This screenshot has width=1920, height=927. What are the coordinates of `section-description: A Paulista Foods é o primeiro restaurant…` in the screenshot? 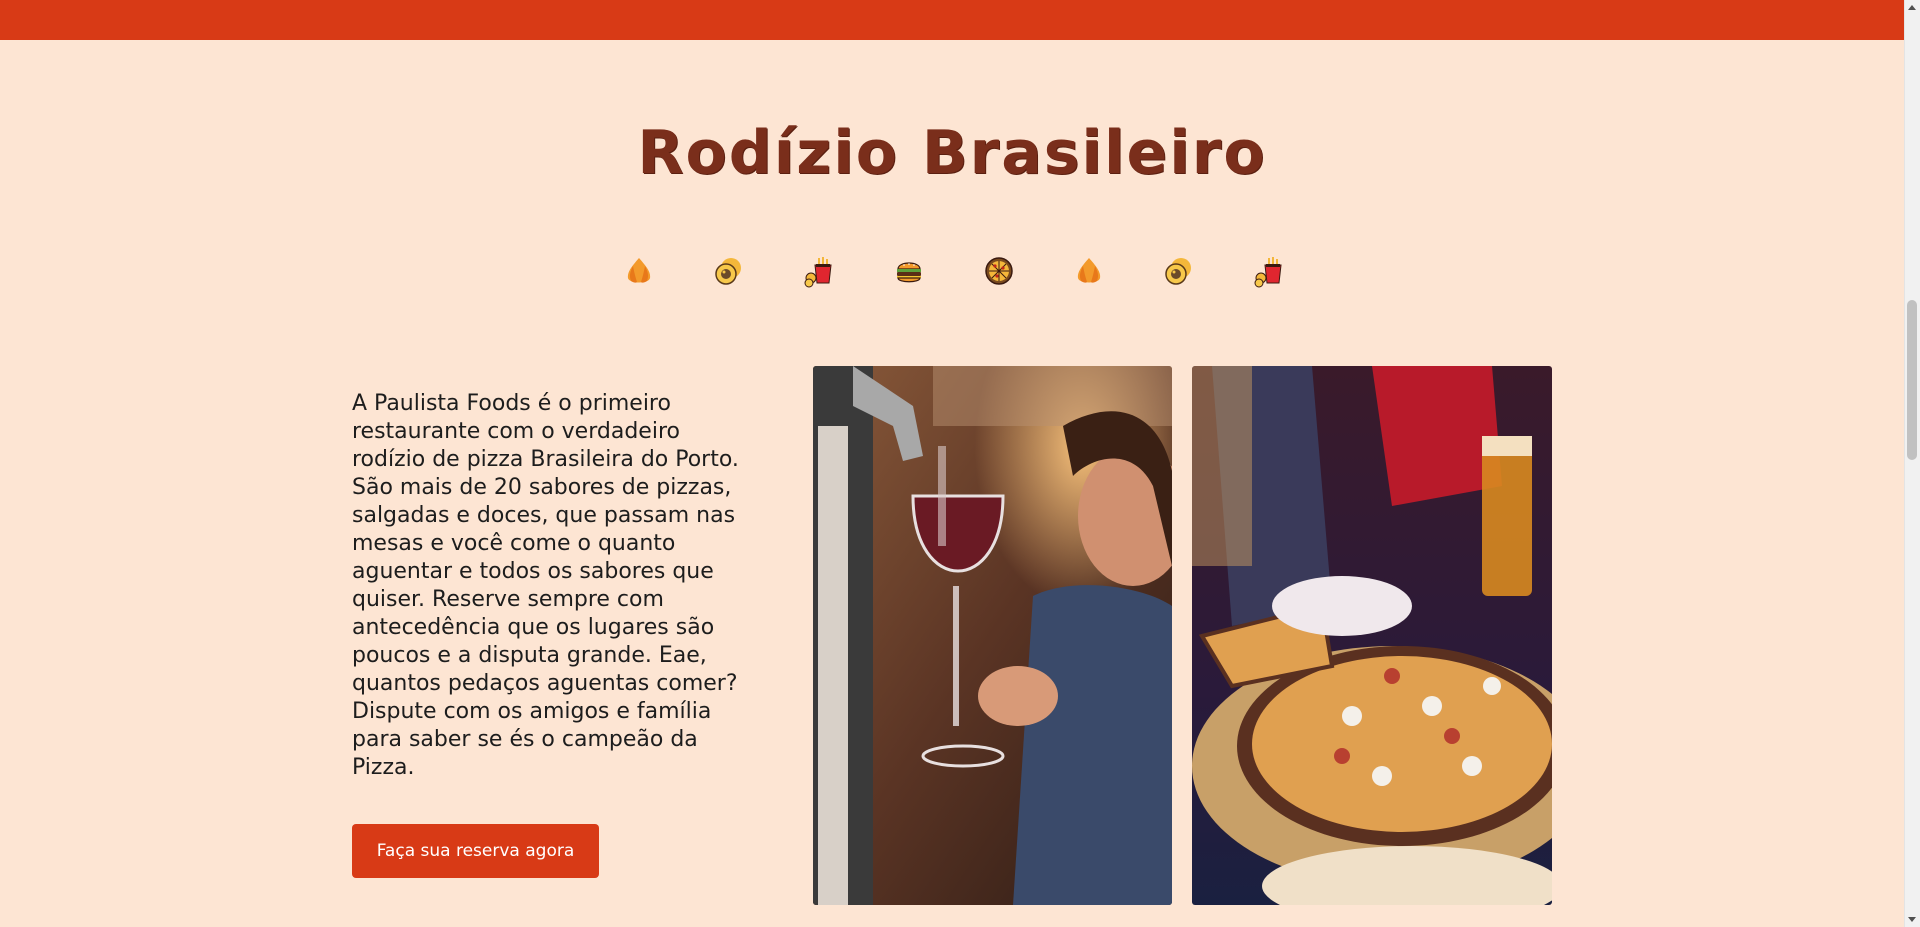 It's located at (545, 585).